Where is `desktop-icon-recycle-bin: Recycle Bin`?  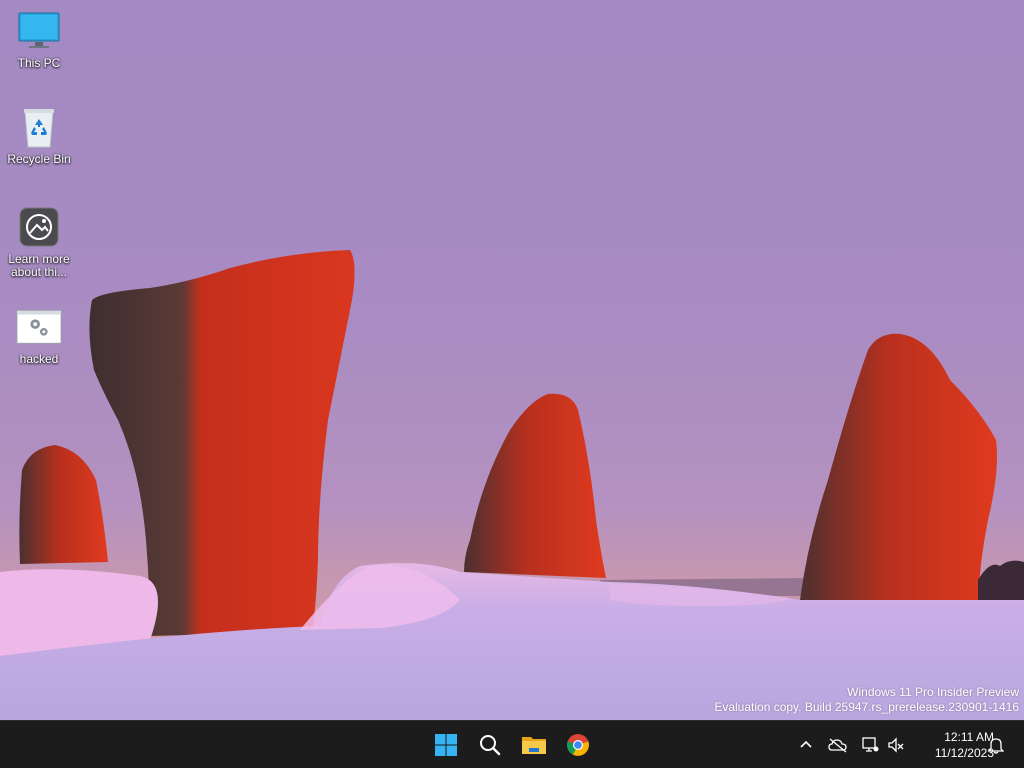 desktop-icon-recycle-bin: Recycle Bin is located at coordinates (39, 135).